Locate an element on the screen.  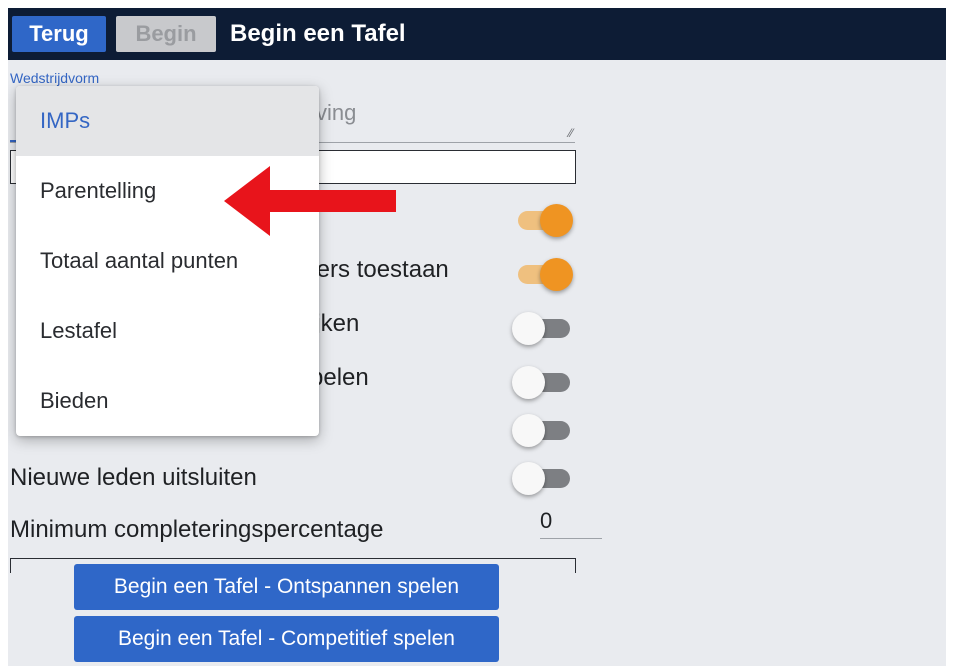
begin-button: Begin is located at coordinates (166, 34).